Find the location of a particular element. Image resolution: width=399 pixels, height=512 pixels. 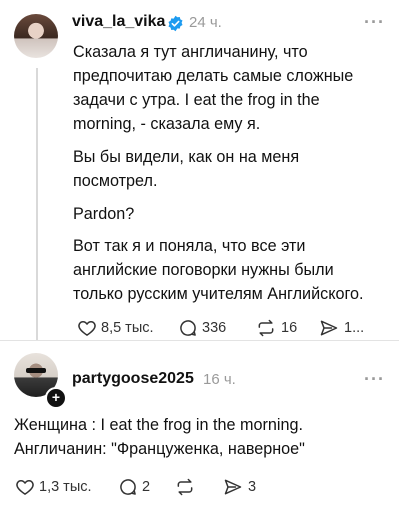

follow-plus-icon: + is located at coordinates (56, 398).